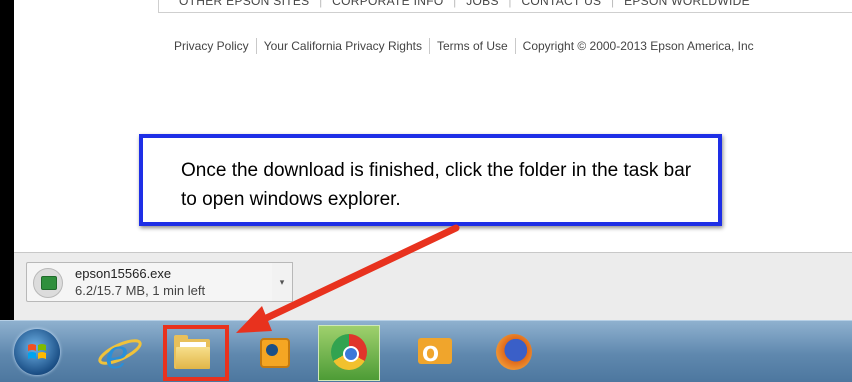 Image resolution: width=852 pixels, height=382 pixels. What do you see at coordinates (282, 282) in the screenshot?
I see `download-menu-button: ▾` at bounding box center [282, 282].